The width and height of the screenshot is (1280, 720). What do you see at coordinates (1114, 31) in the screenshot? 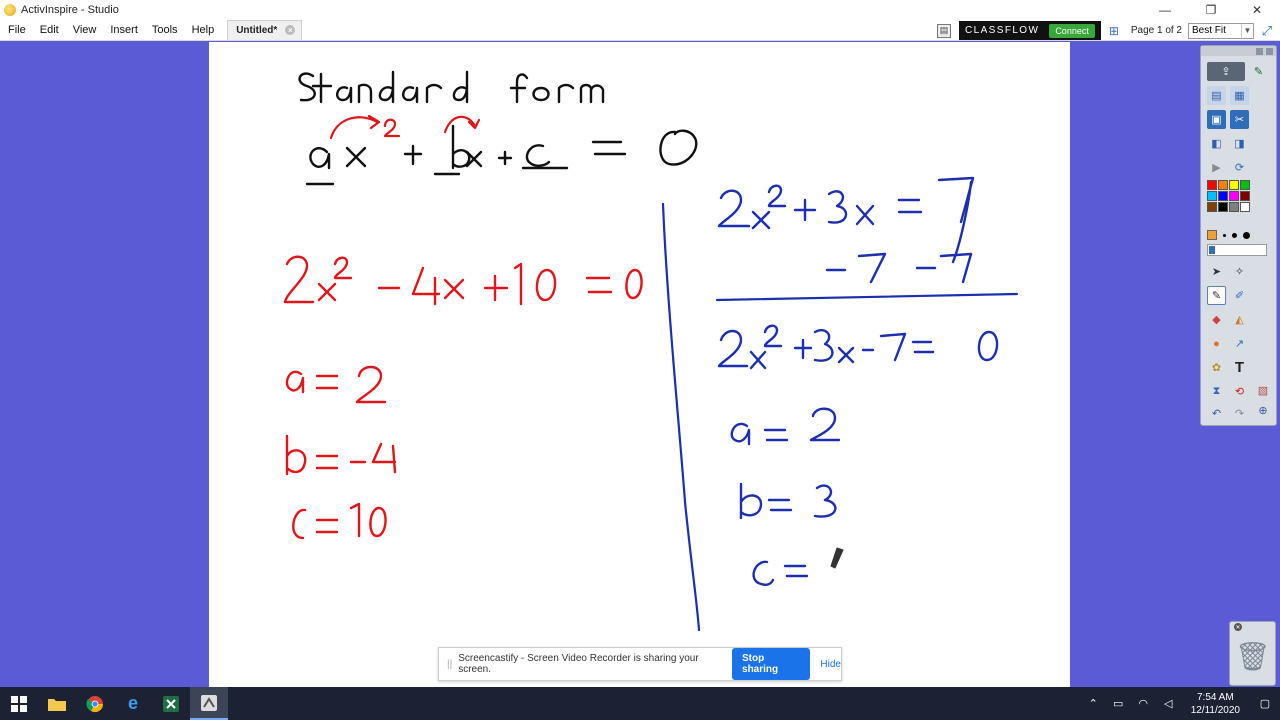
I see `settings-grid-icon: ⊞` at bounding box center [1114, 31].